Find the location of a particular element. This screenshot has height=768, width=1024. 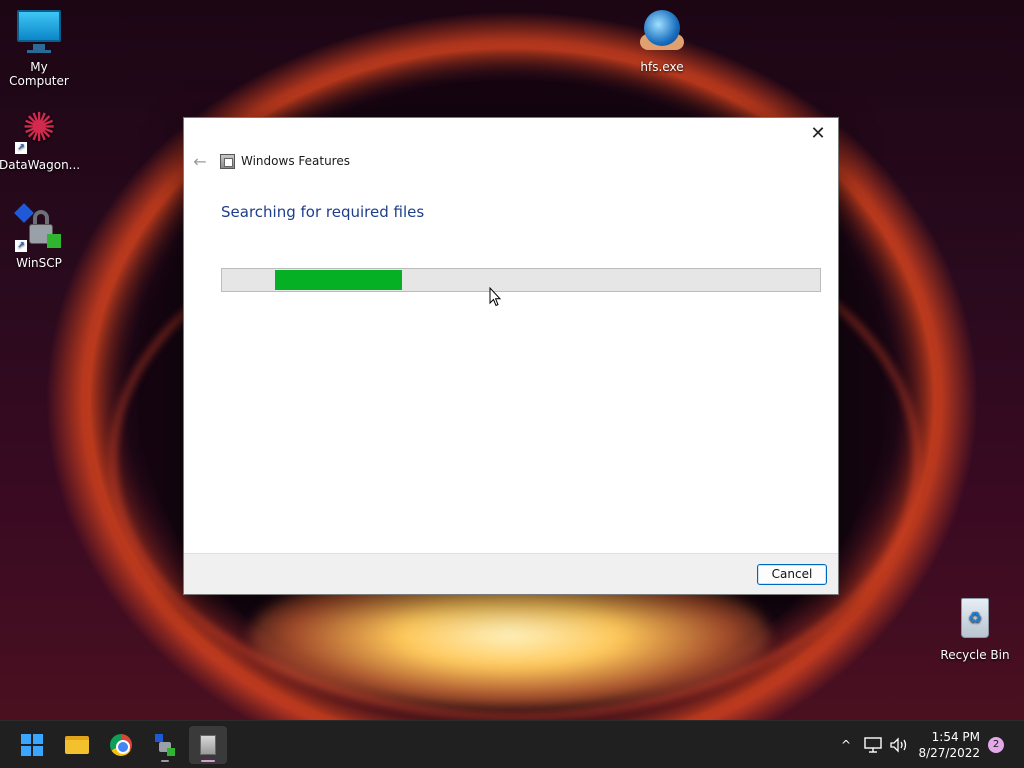

hfs-icon is located at coordinates (662, 32).